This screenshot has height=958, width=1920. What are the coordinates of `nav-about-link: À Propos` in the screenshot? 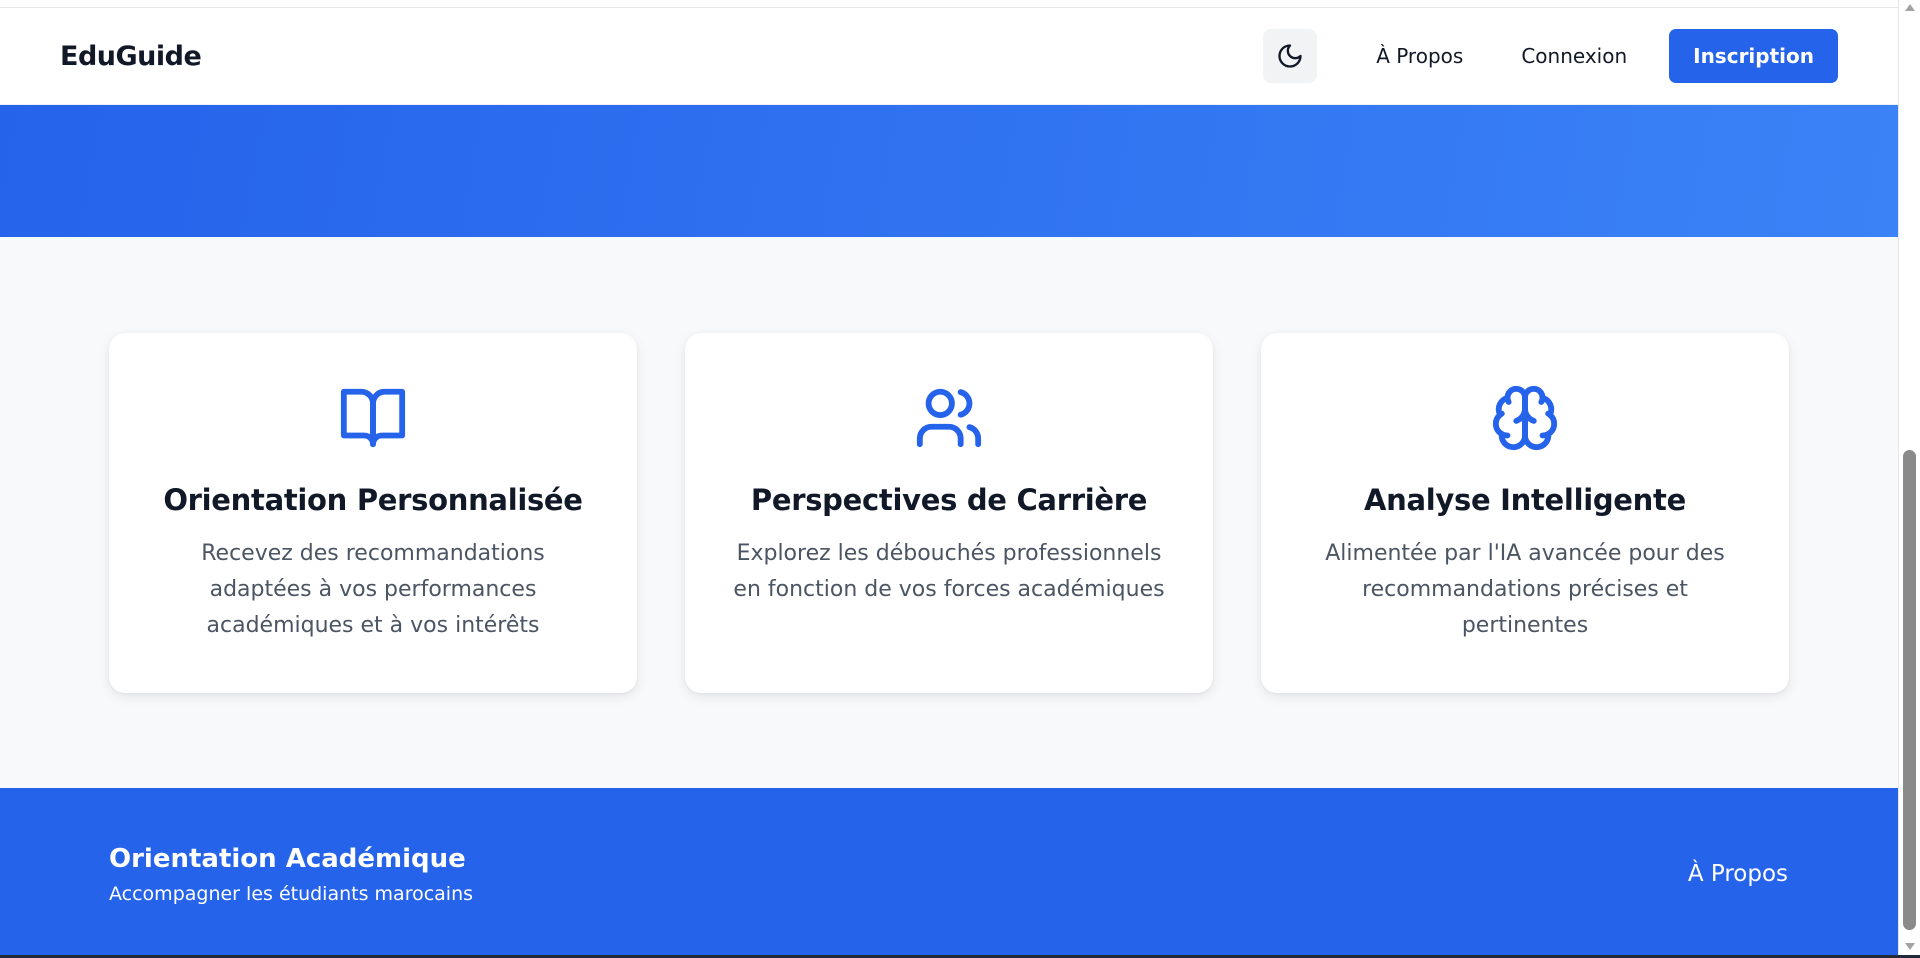 It's located at (1419, 56).